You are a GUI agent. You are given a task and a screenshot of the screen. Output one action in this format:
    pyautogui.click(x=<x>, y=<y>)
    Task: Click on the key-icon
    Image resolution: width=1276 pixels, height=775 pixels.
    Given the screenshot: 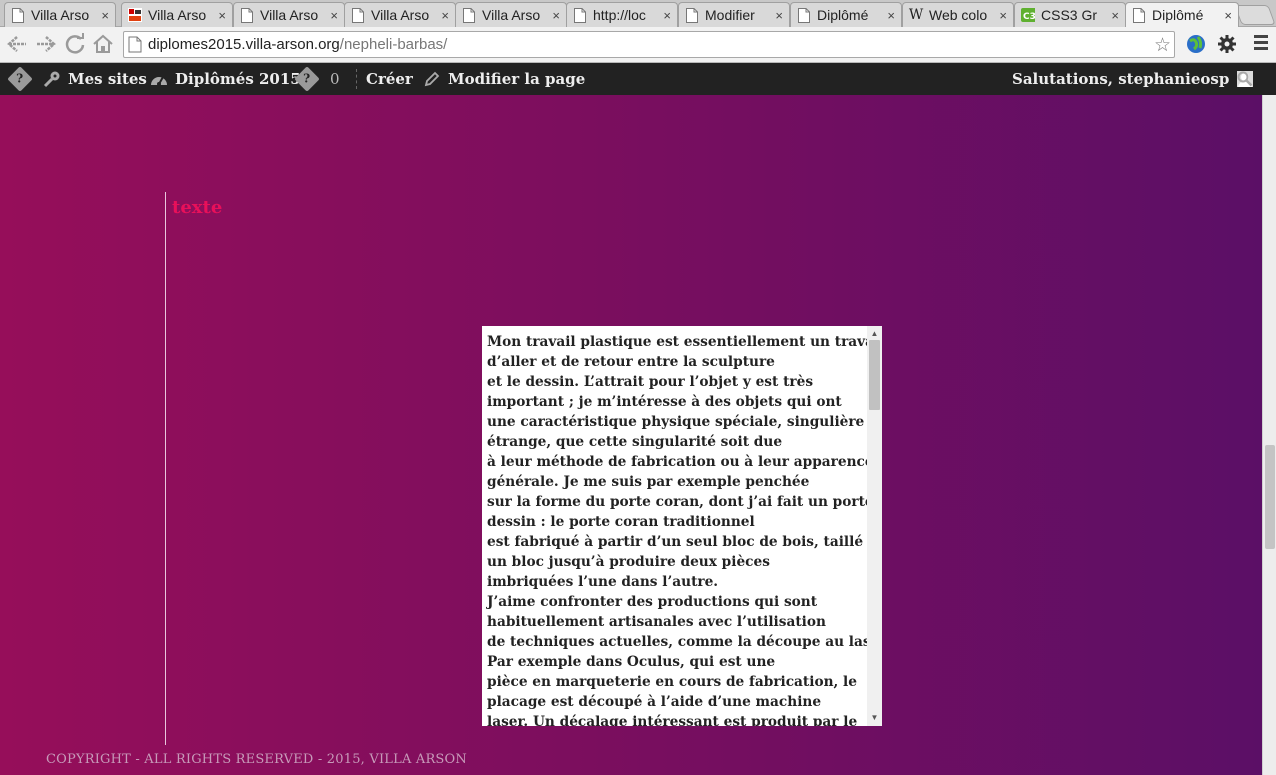 What is the action you would take?
    pyautogui.click(x=51, y=79)
    